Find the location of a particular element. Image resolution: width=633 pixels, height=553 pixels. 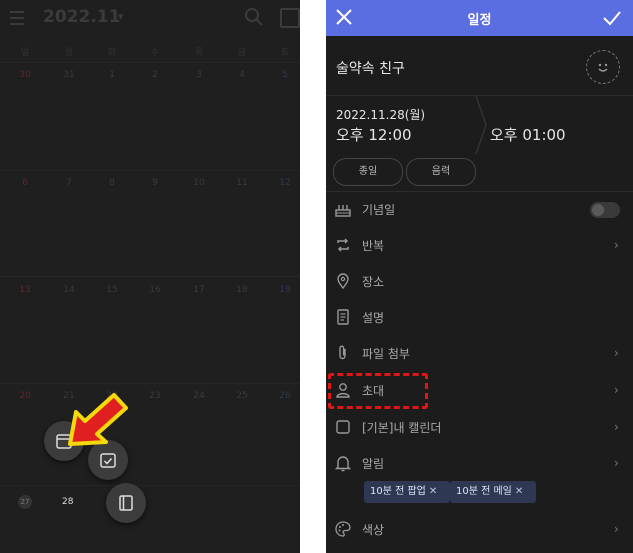

weekday-fri: 금 is located at coordinates (242, 53).